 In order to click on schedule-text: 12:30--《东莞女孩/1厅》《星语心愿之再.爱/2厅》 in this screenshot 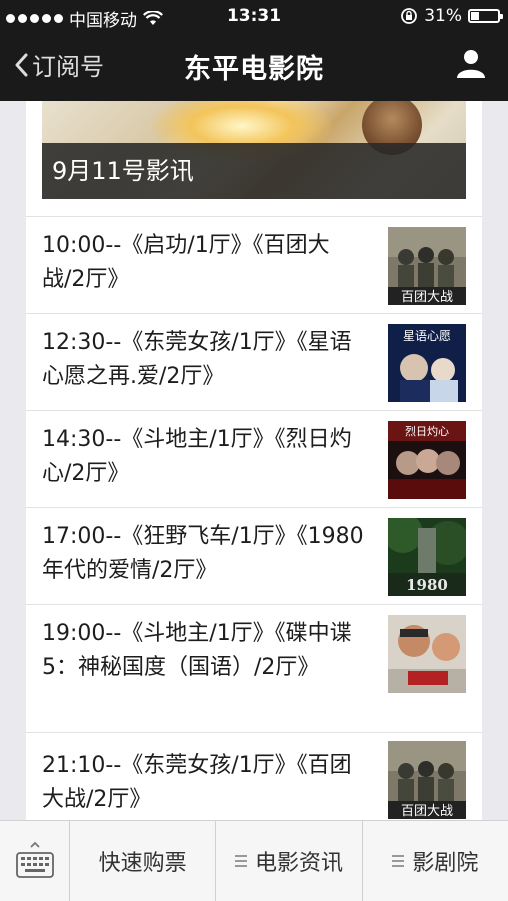, I will do `click(197, 359)`.